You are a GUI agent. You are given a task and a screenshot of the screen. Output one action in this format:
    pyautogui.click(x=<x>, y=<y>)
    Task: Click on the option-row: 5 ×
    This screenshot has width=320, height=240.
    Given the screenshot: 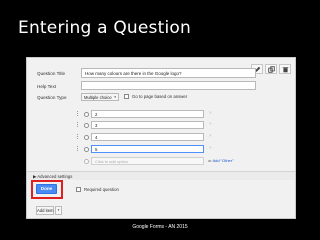 What is the action you would take?
    pyautogui.click(x=152, y=149)
    